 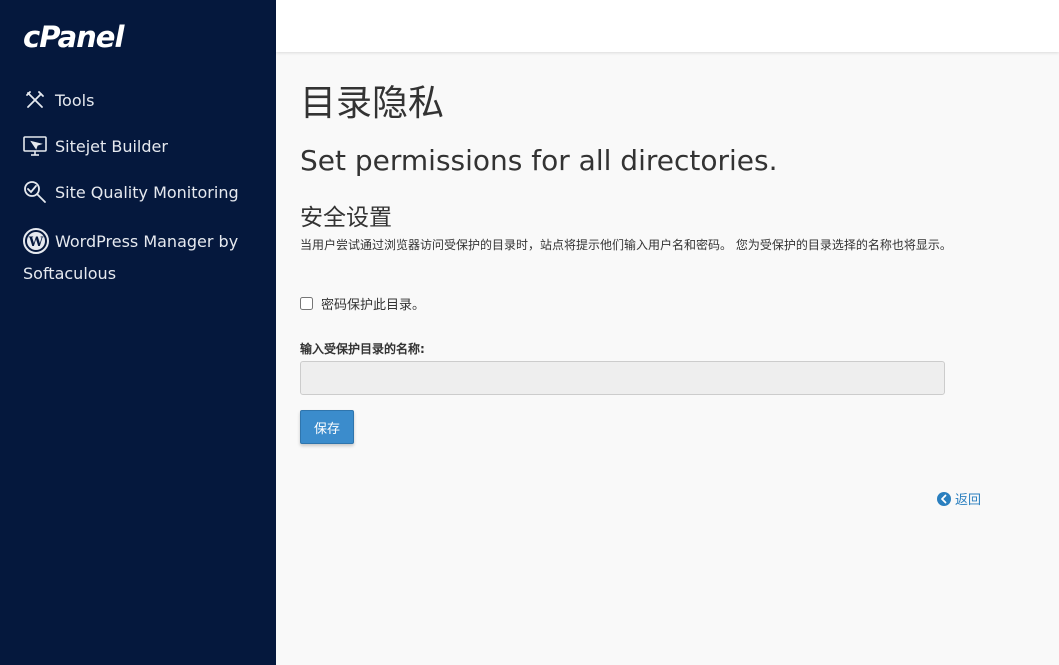 I want to click on sidebar-item-label: Sitejet Builder, so click(x=111, y=146).